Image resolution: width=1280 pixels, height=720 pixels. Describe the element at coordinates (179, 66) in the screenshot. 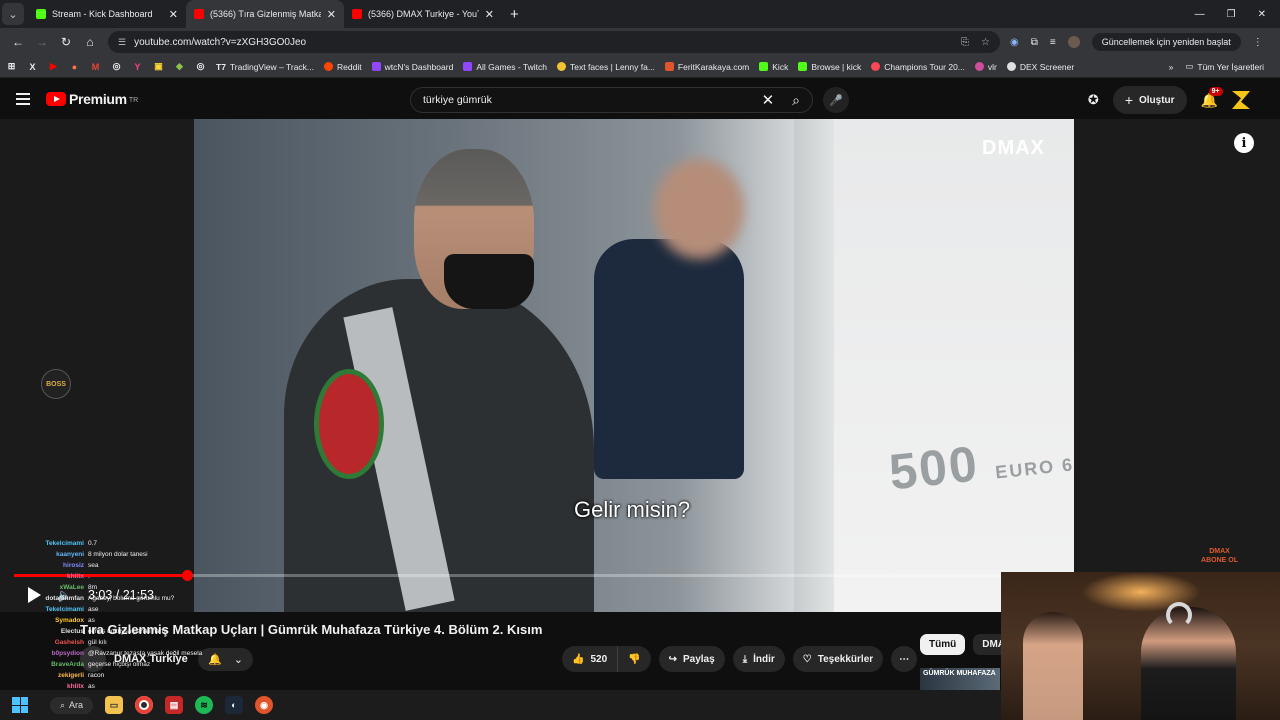

I see `bookmark-icon: ◆` at that location.